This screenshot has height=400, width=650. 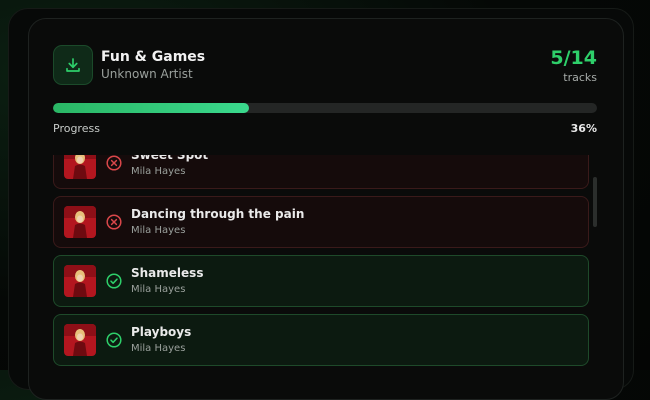 I want to click on progress-percent: 36%, so click(x=583, y=128).